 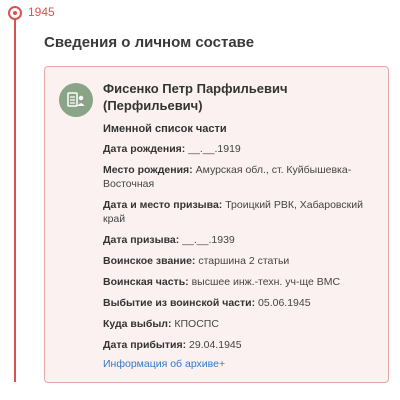 What do you see at coordinates (15, 198) in the screenshot?
I see `timeline-line` at bounding box center [15, 198].